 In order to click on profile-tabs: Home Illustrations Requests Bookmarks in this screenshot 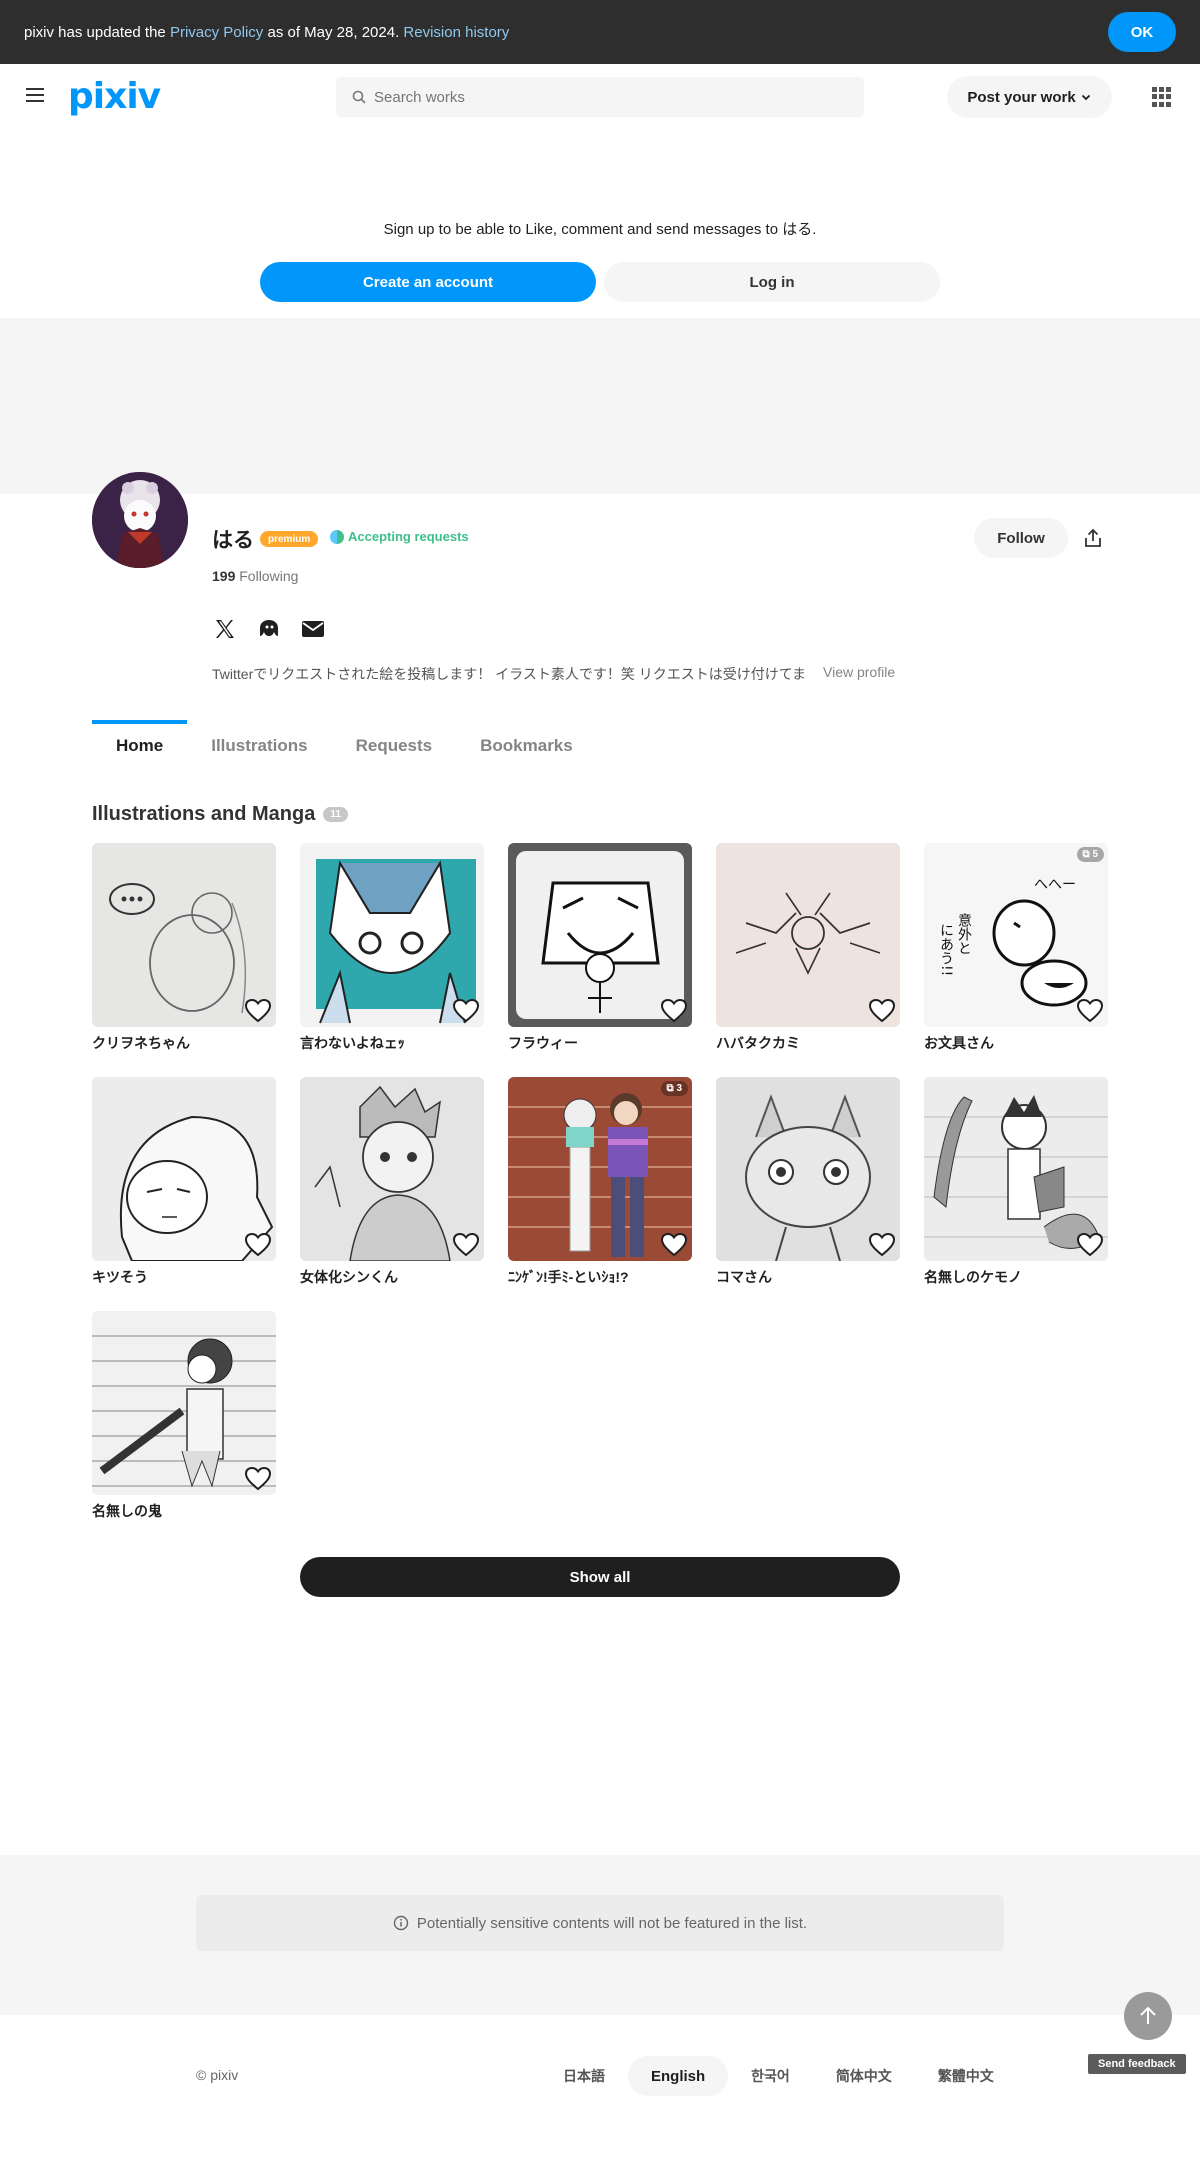, I will do `click(344, 746)`.